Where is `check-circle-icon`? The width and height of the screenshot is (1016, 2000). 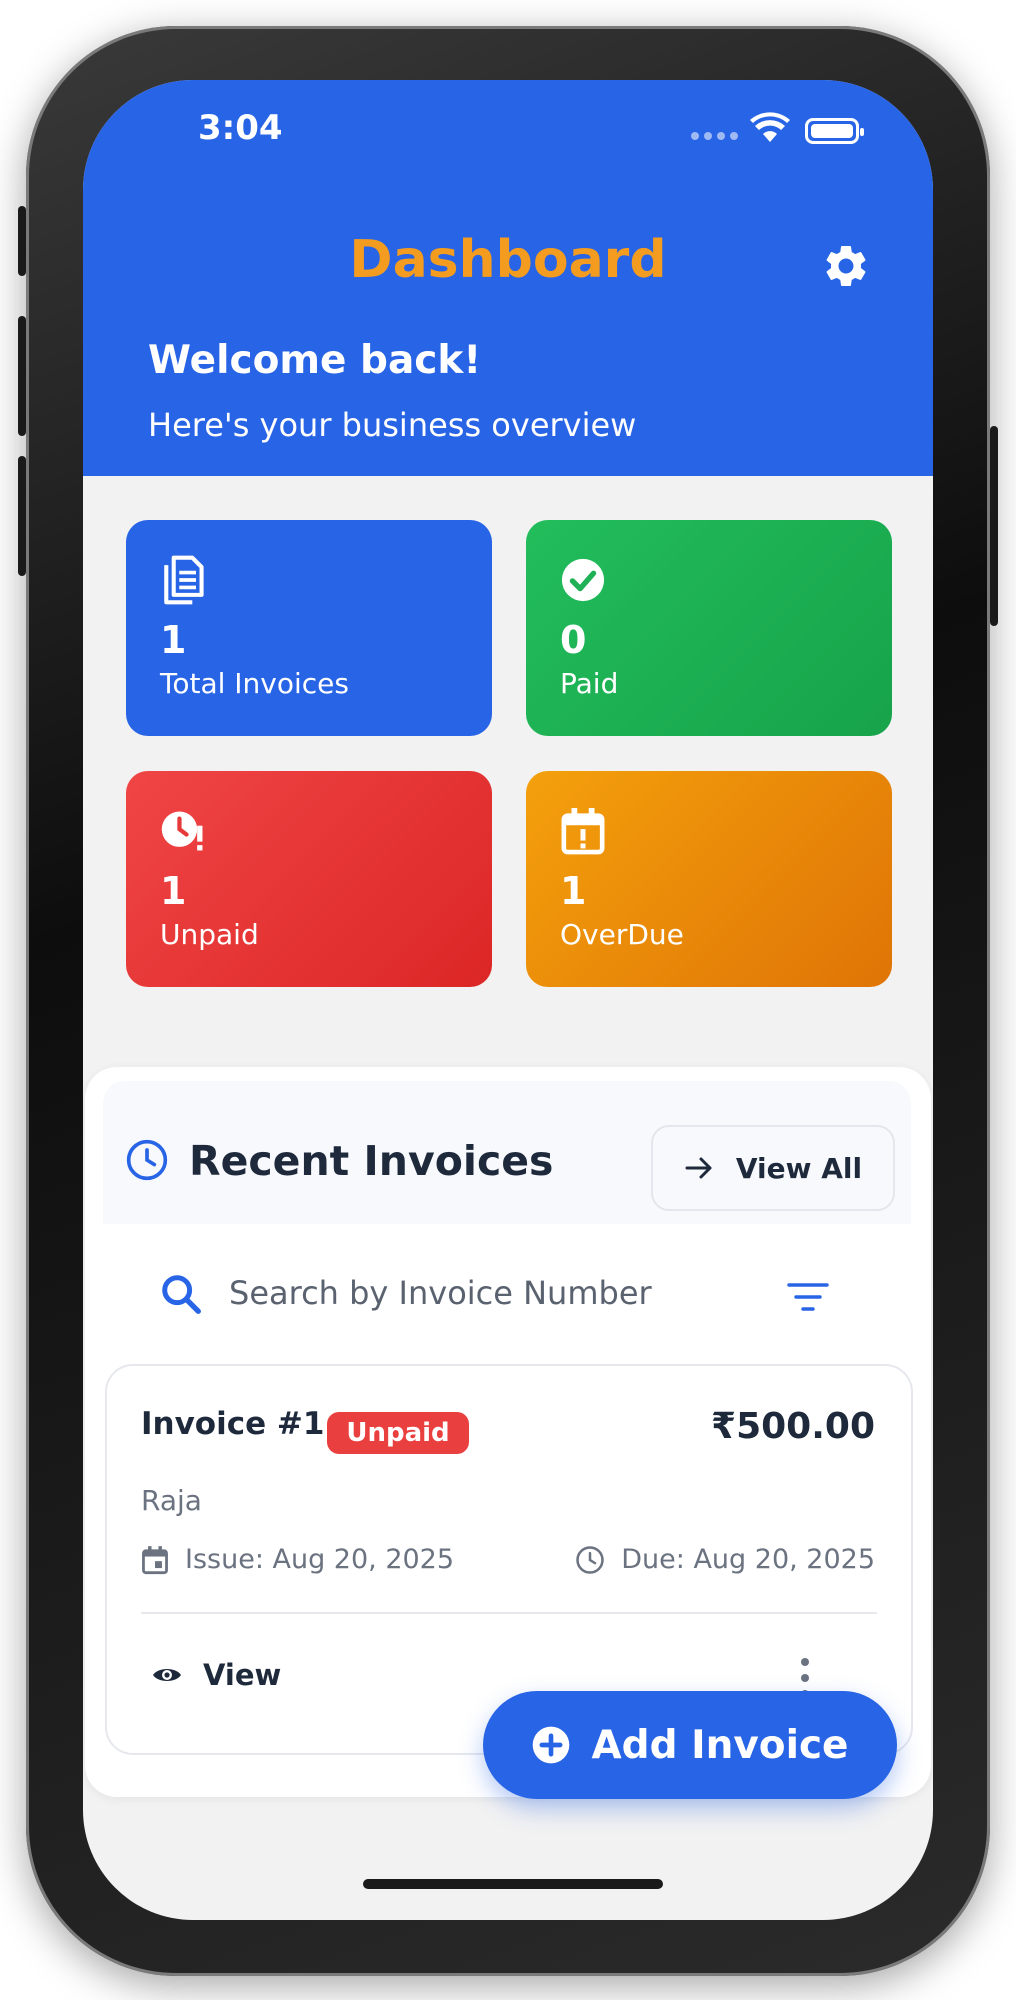 check-circle-icon is located at coordinates (583, 580).